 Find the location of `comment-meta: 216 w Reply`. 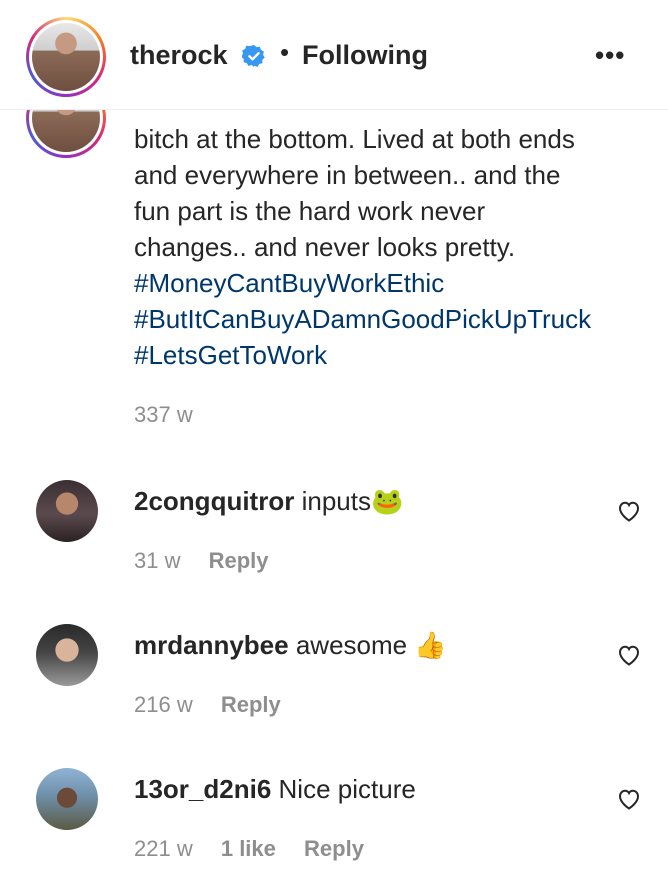

comment-meta: 216 w Reply is located at coordinates (218, 705).